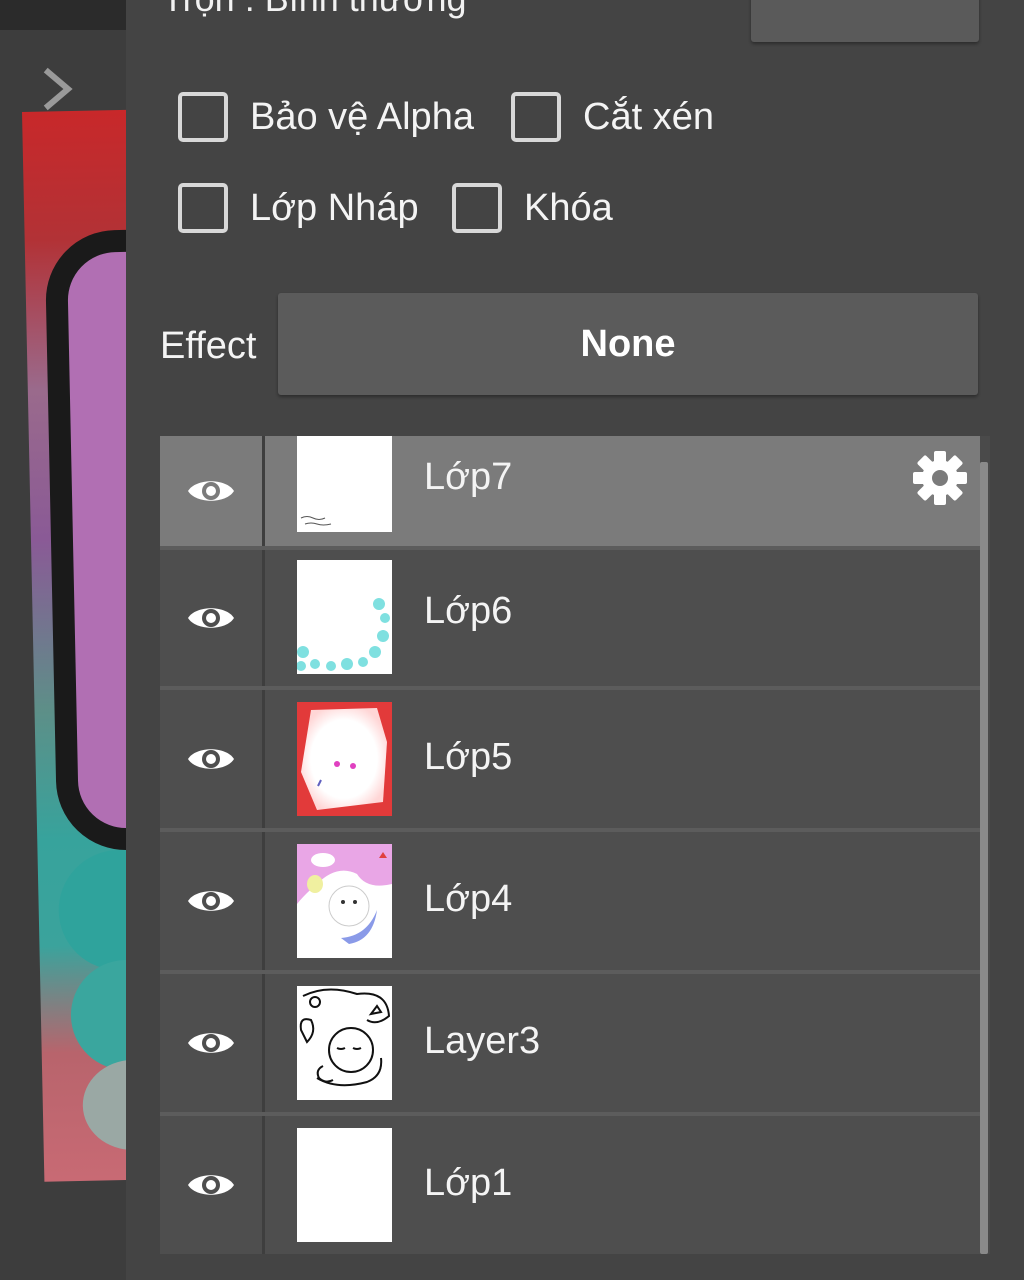  I want to click on alpha-protect-checkbox, so click(203, 117).